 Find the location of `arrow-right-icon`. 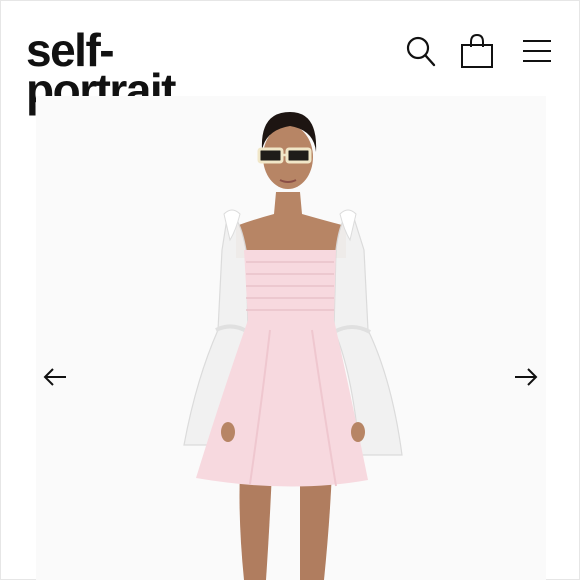

arrow-right-icon is located at coordinates (526, 377).